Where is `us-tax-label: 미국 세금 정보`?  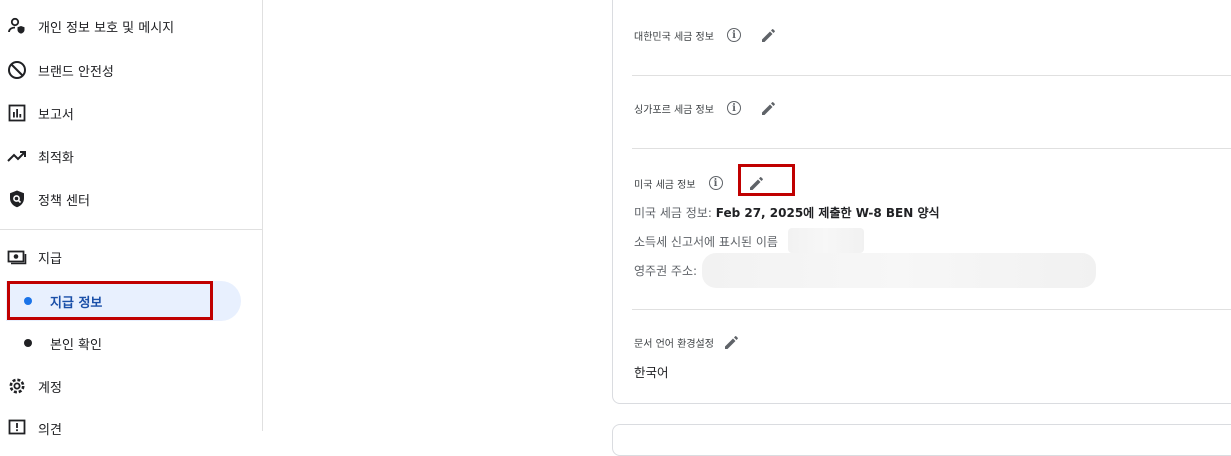
us-tax-label: 미국 세금 정보 is located at coordinates (665, 185).